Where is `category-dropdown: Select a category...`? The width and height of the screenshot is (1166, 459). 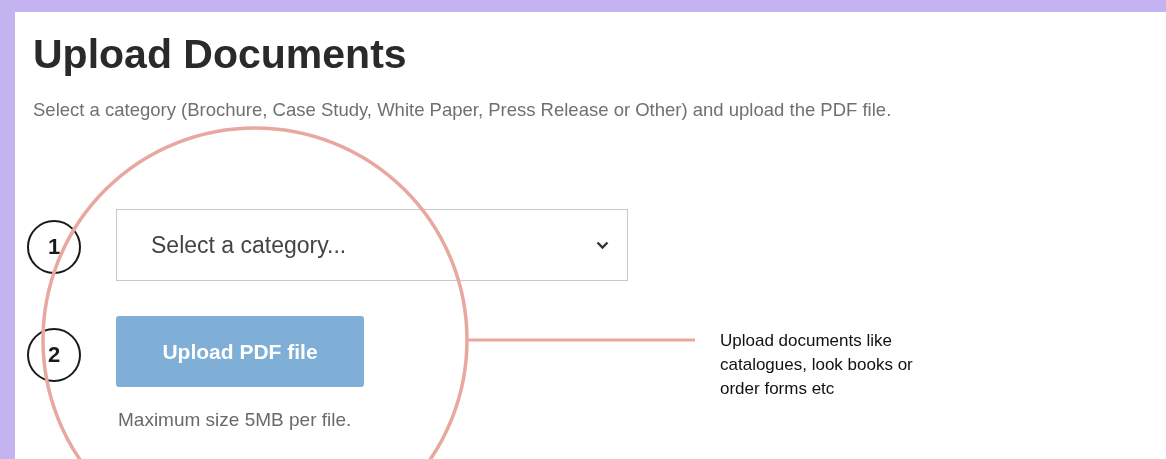
category-dropdown: Select a category... is located at coordinates (372, 245).